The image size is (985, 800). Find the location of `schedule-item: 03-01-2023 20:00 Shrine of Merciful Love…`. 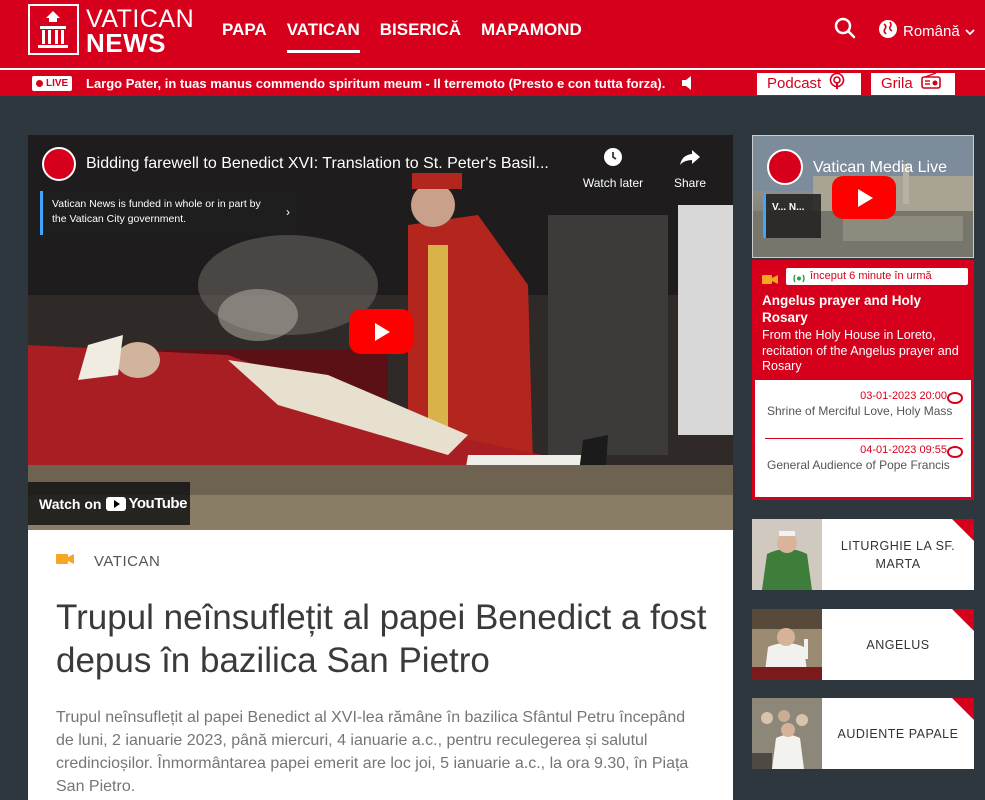

schedule-item: 03-01-2023 20:00 Shrine of Merciful Love… is located at coordinates (864, 405).